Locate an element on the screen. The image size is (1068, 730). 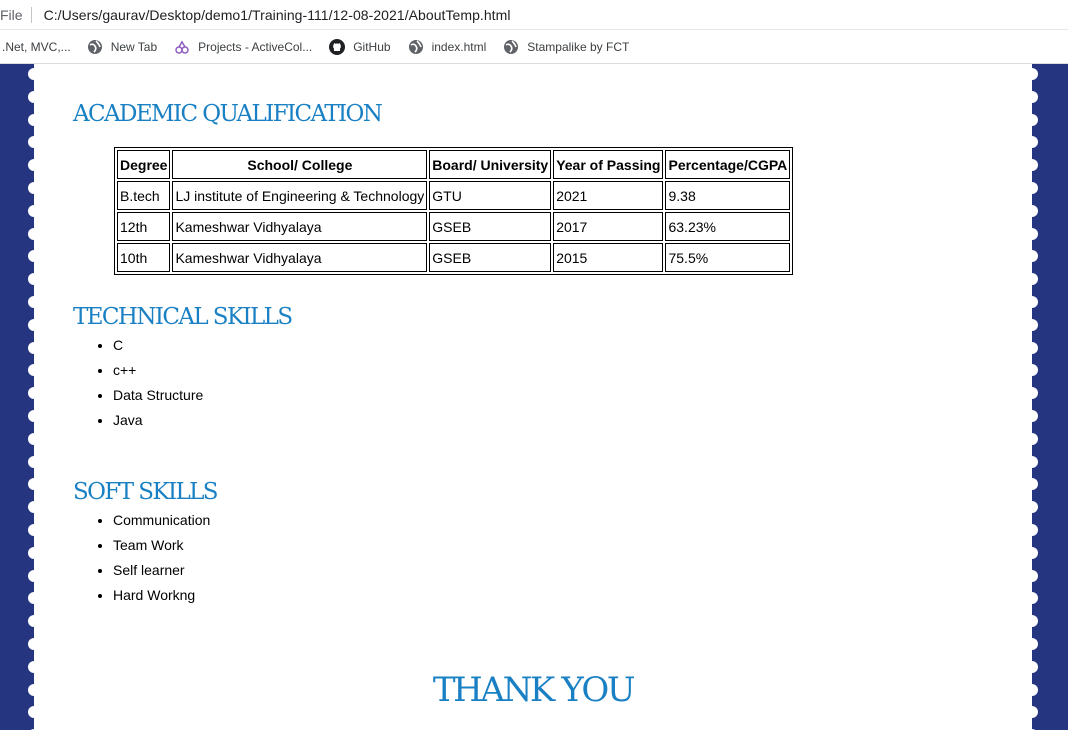
list-item: Communication is located at coordinates (161, 524).